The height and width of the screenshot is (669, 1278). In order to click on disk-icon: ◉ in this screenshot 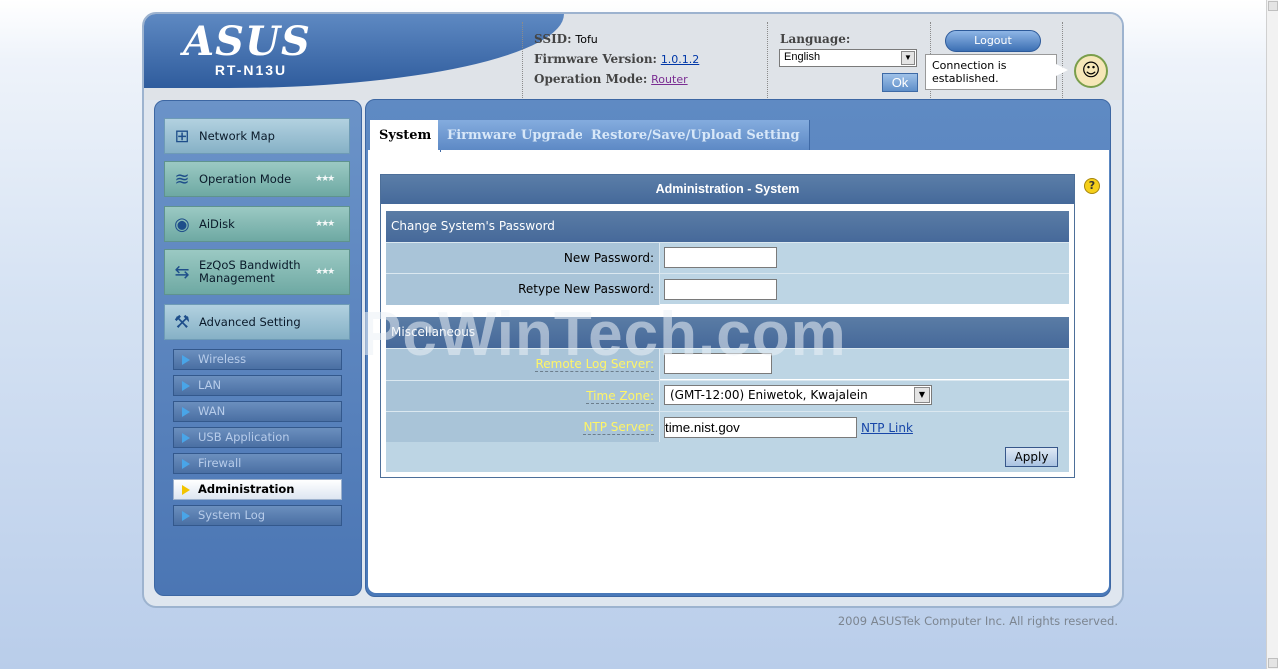, I will do `click(182, 224)`.